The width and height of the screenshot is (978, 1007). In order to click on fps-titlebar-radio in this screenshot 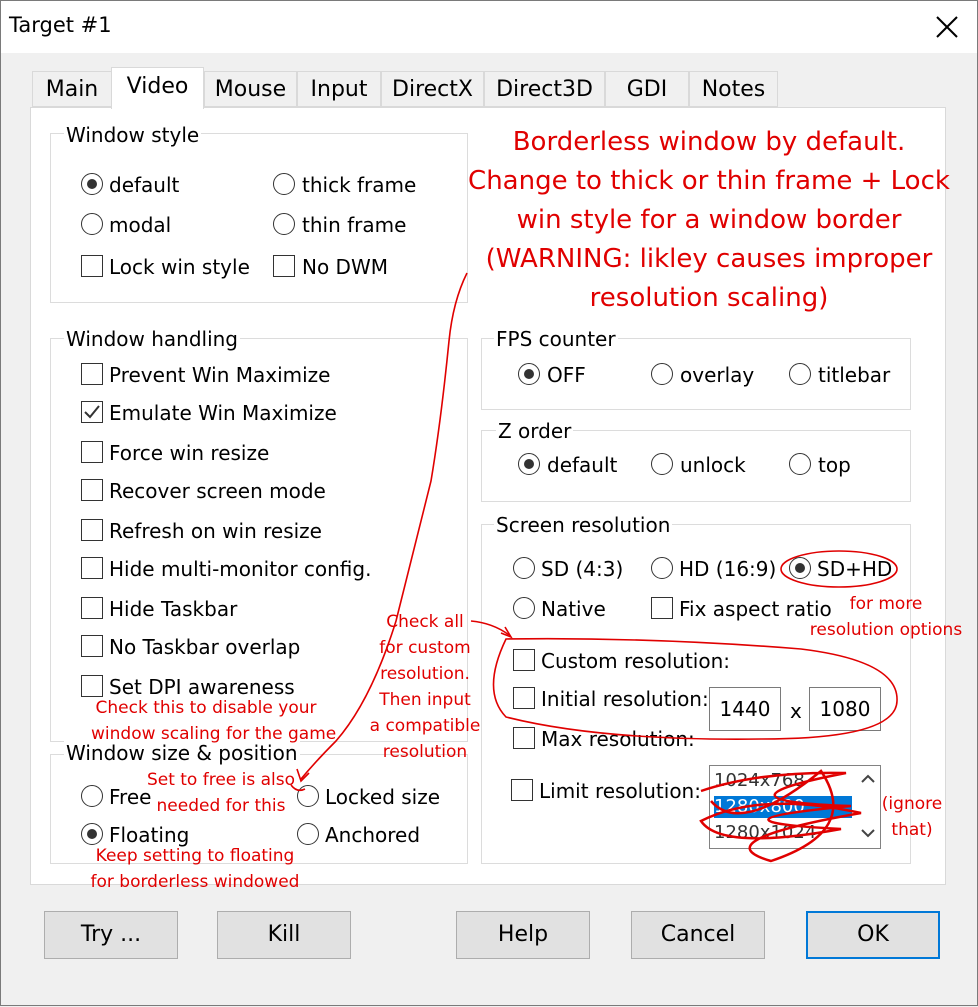, I will do `click(800, 374)`.